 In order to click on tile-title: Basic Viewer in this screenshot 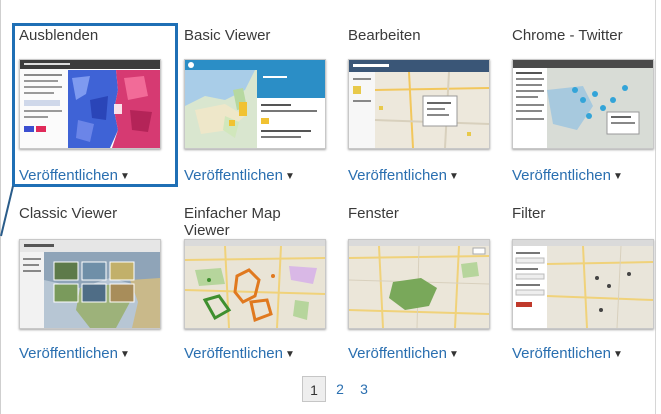, I will do `click(227, 35)`.